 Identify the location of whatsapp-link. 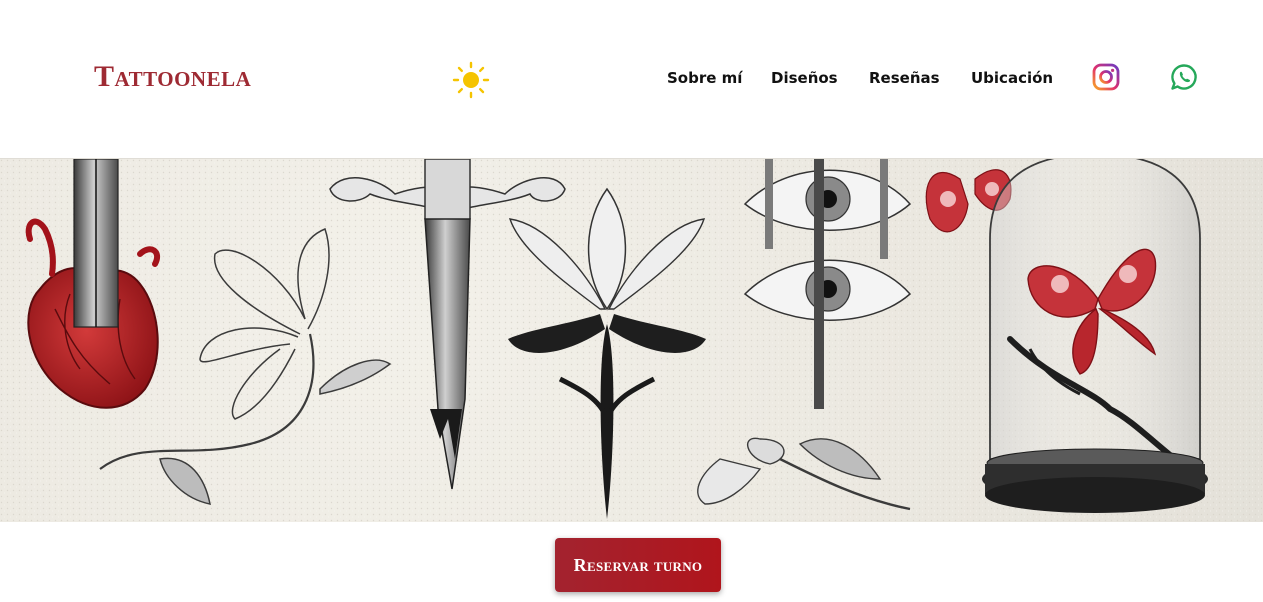
(1184, 77).